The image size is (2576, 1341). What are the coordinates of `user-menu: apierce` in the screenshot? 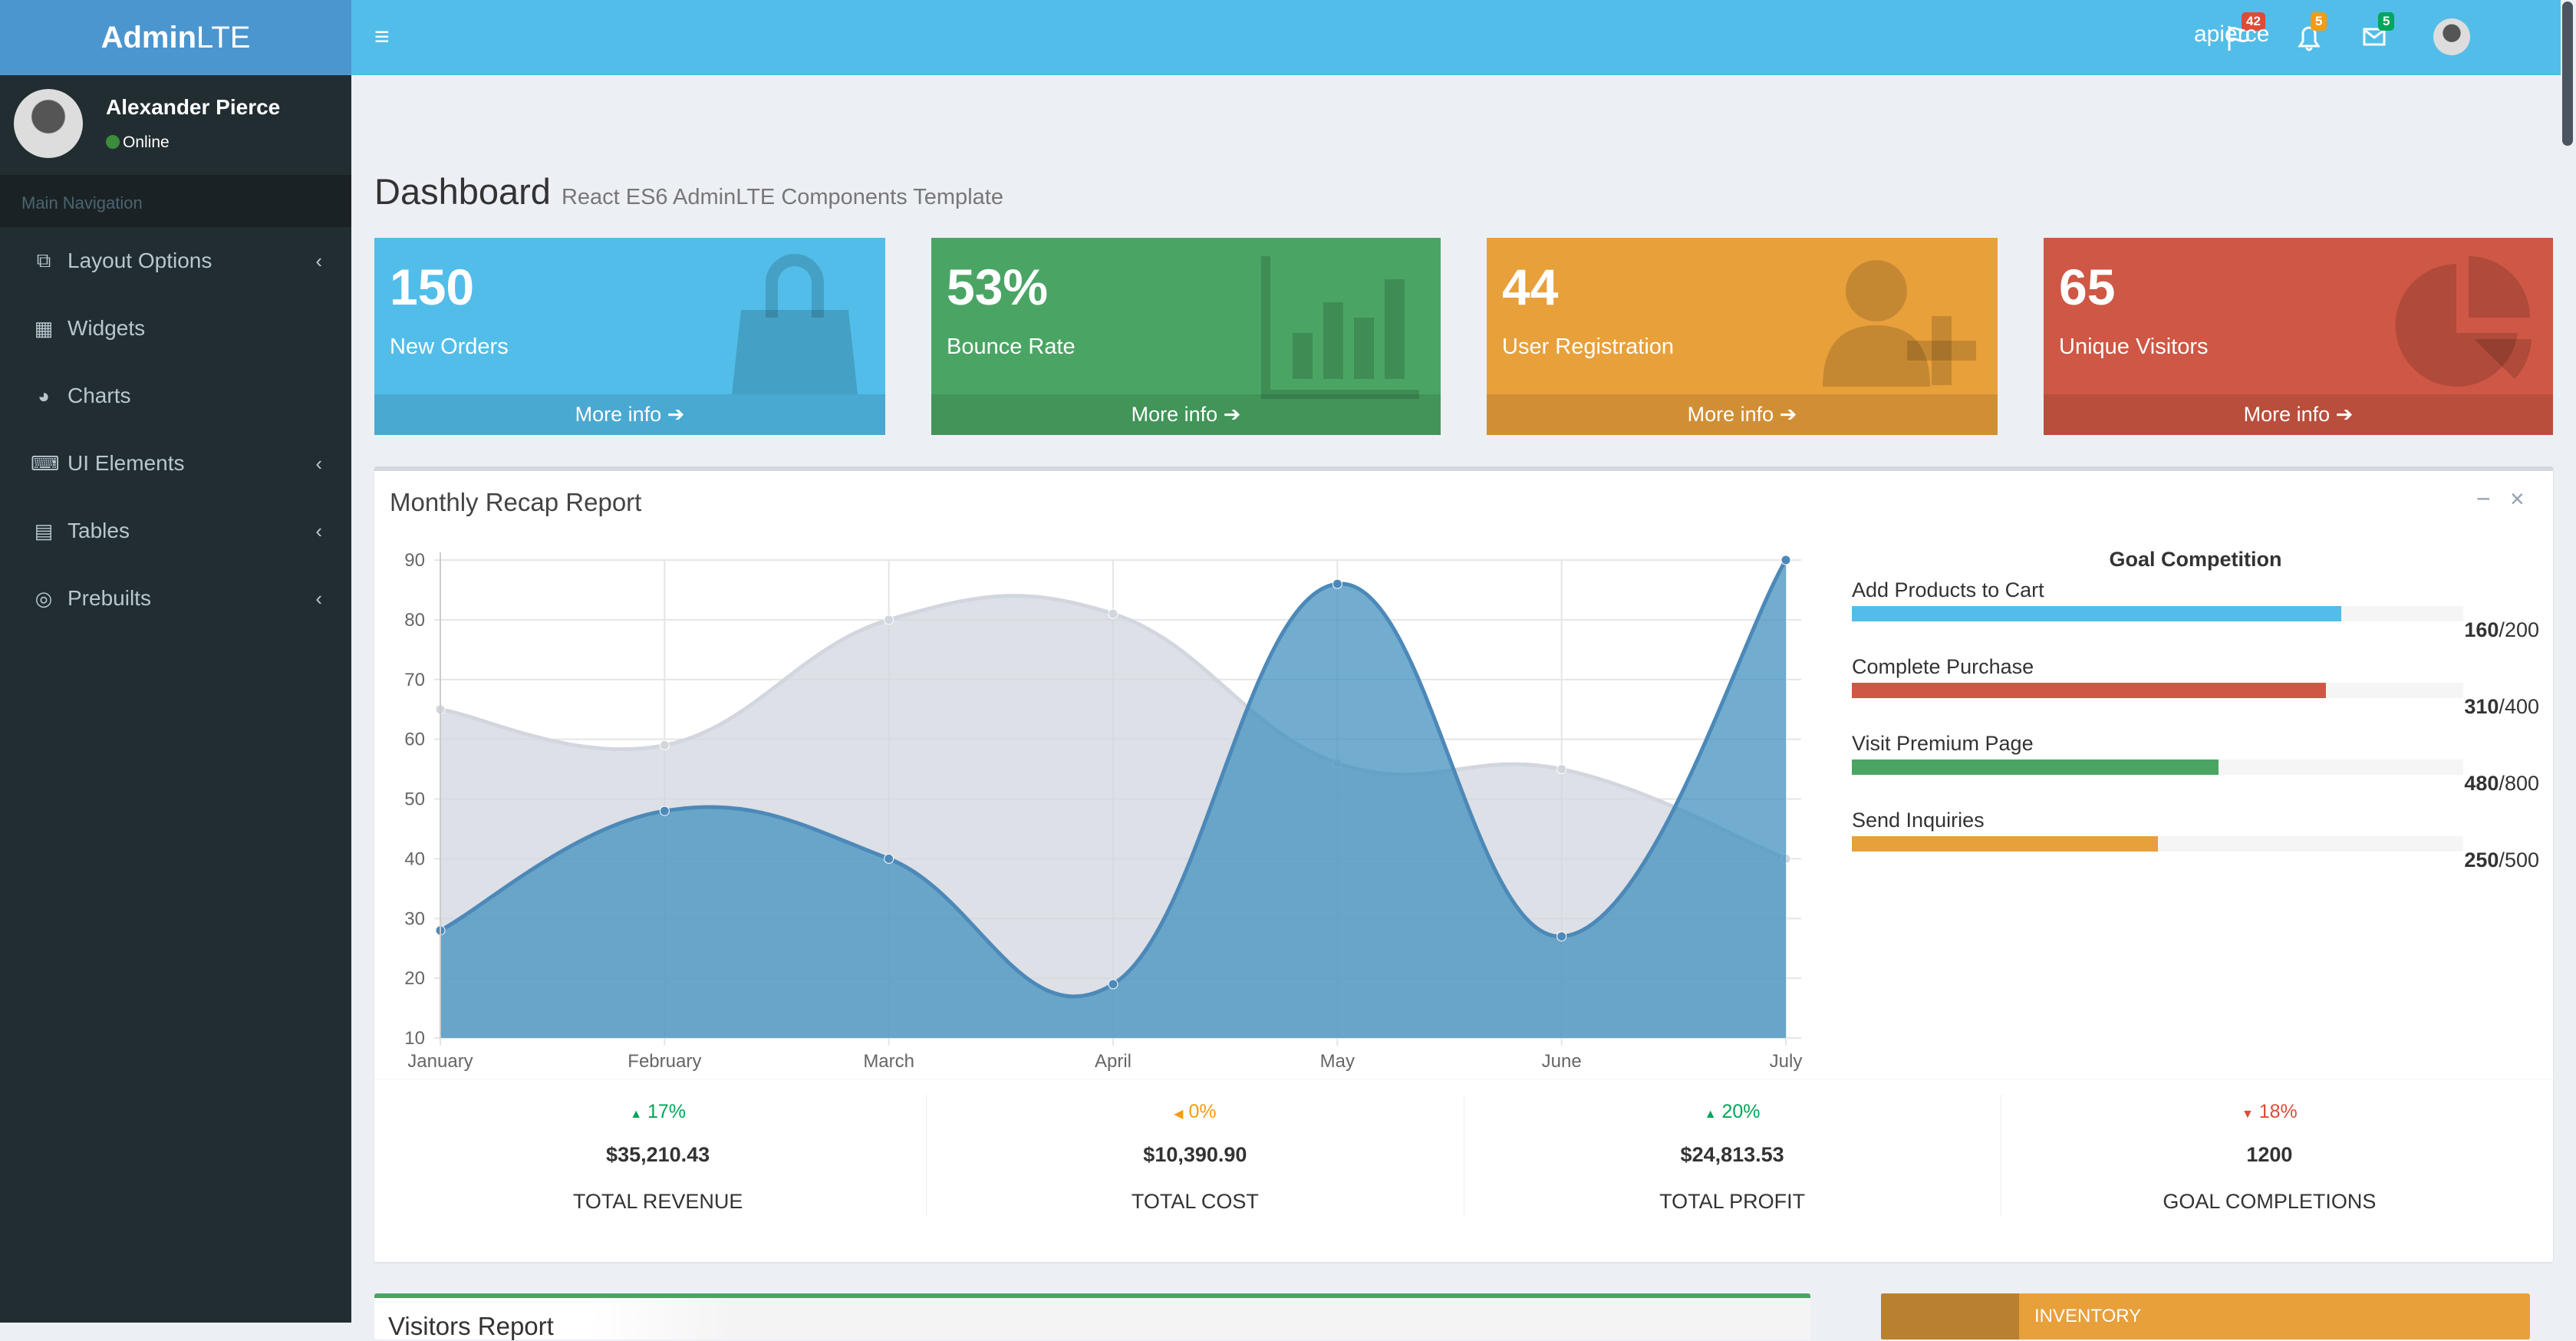 It's located at (2231, 34).